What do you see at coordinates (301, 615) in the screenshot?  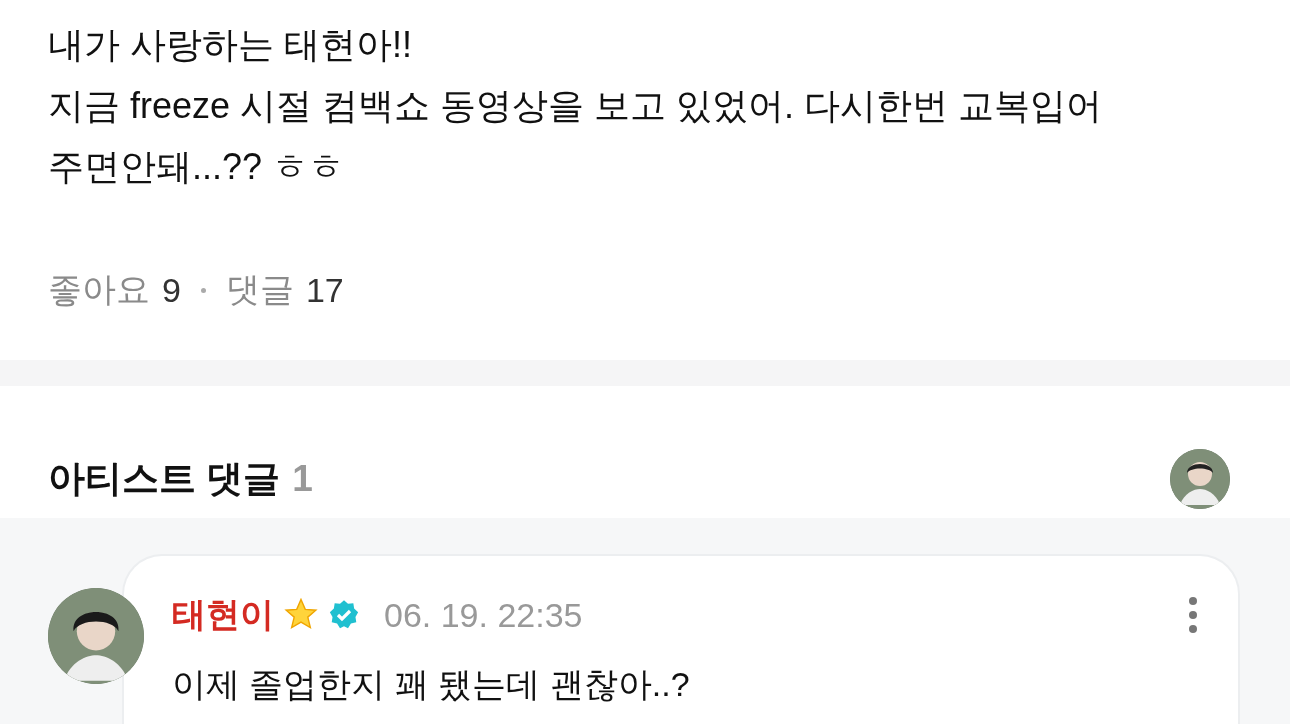 I see `star-icon` at bounding box center [301, 615].